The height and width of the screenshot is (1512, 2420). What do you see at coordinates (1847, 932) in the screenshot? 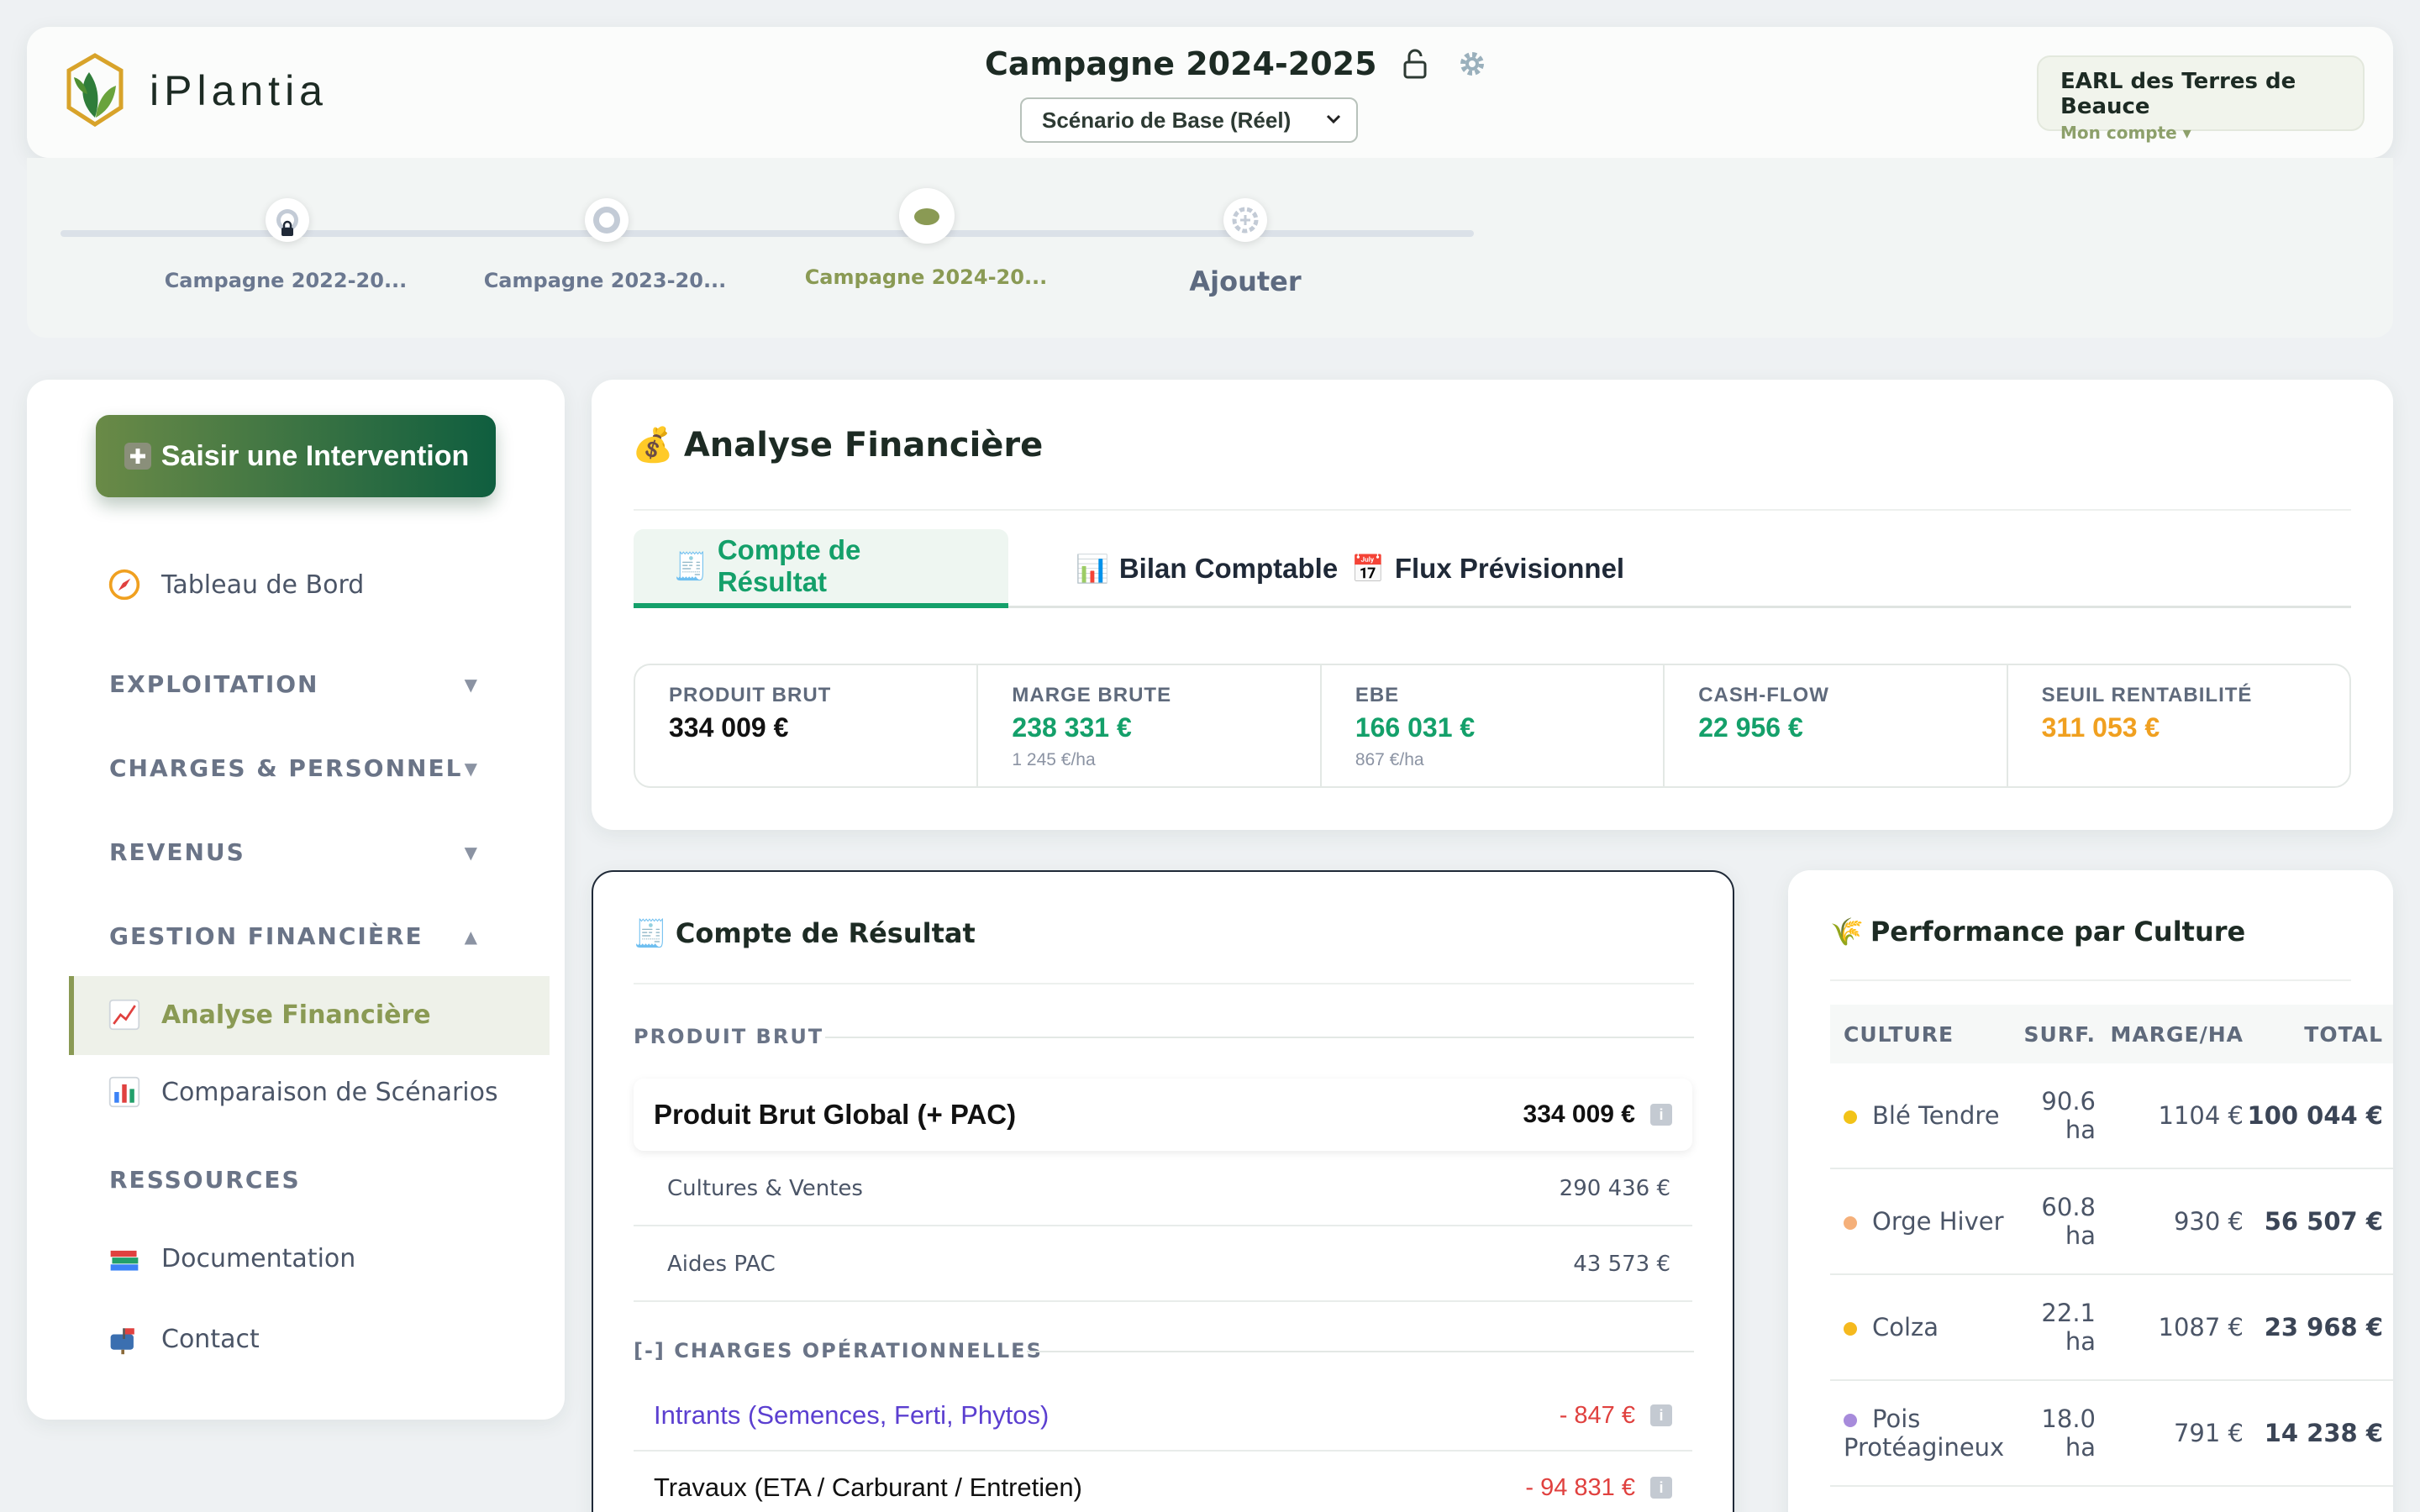
I see `wheat-icon: 🌾` at bounding box center [1847, 932].